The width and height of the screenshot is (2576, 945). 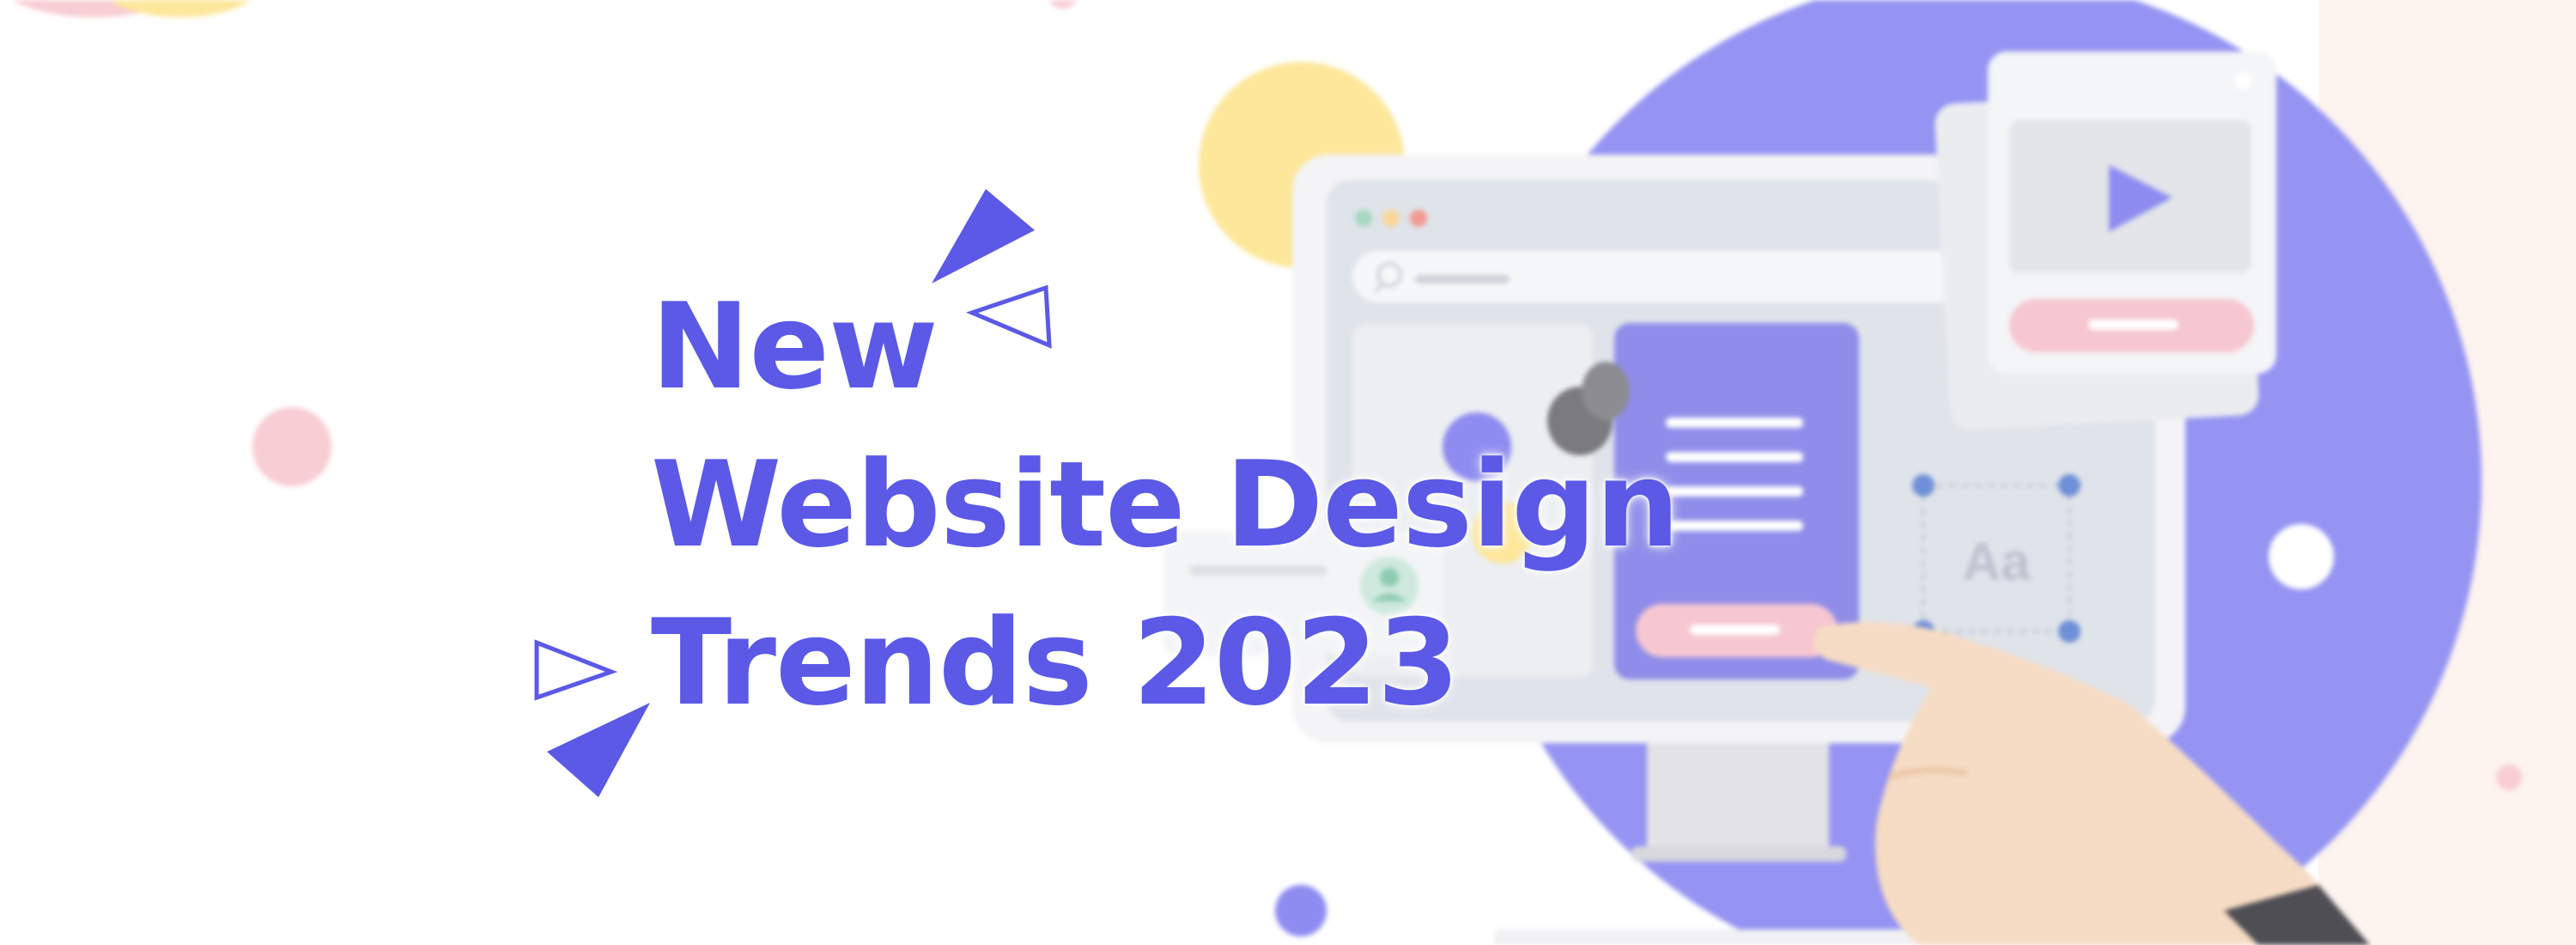 What do you see at coordinates (795, 346) in the screenshot?
I see `headline-line-1: New` at bounding box center [795, 346].